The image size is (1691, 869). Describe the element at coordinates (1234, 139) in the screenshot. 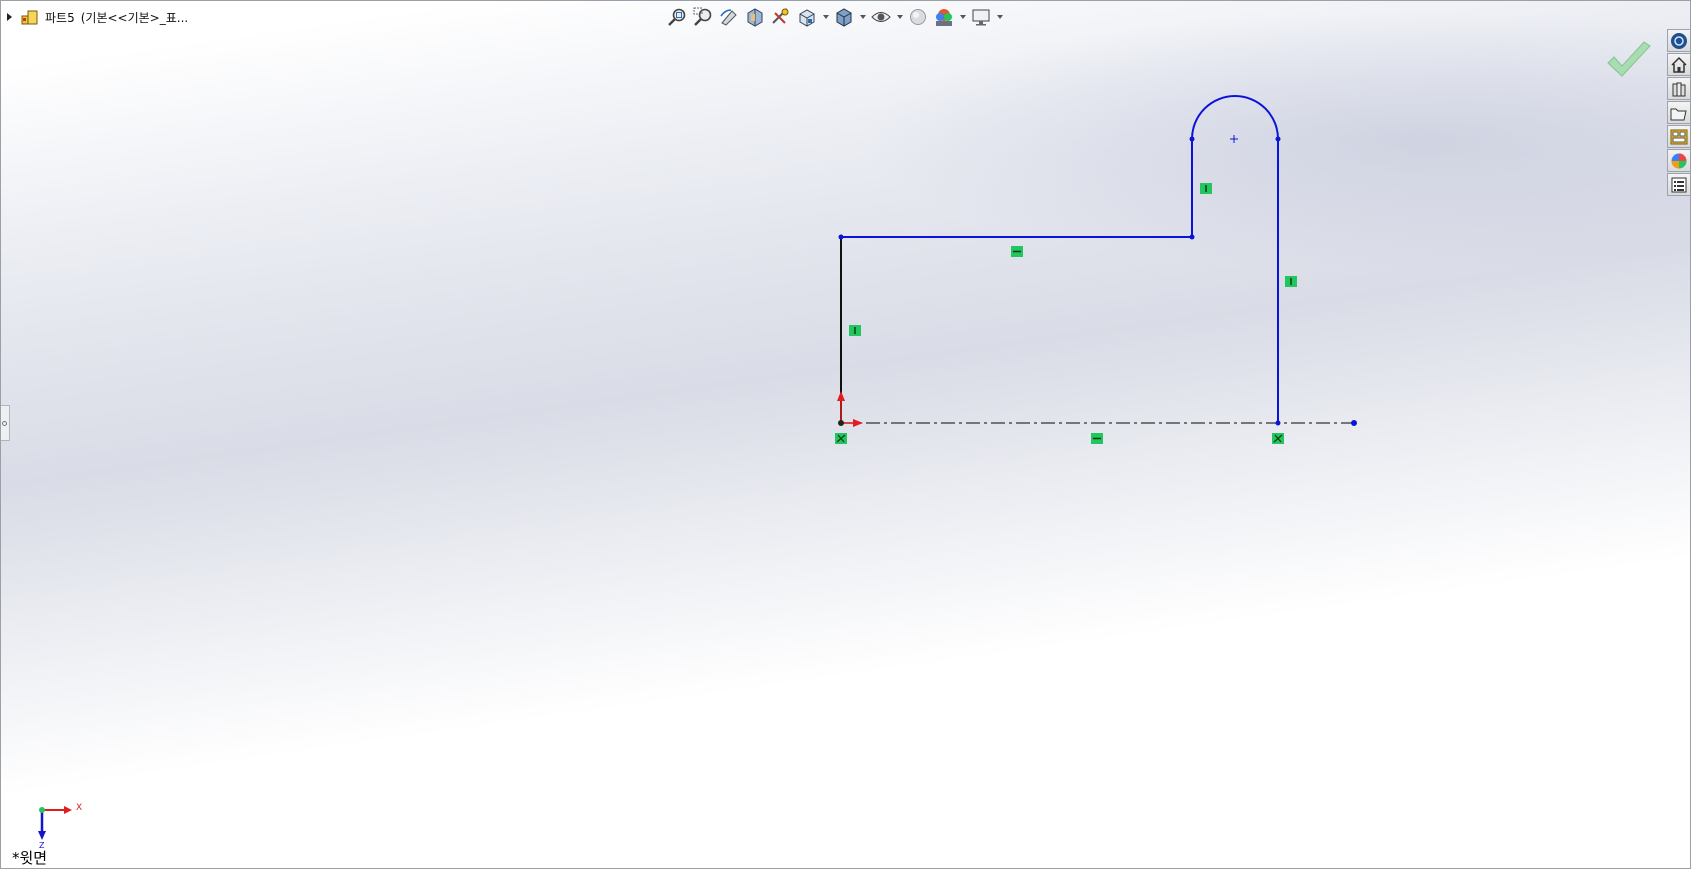

I see `arc-center-point` at that location.